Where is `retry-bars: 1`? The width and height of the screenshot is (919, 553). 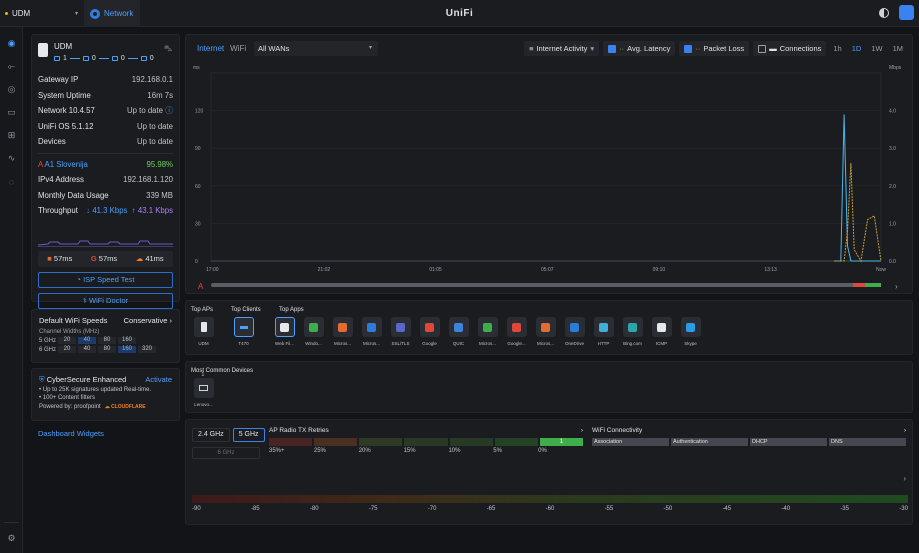 retry-bars: 1 is located at coordinates (426, 442).